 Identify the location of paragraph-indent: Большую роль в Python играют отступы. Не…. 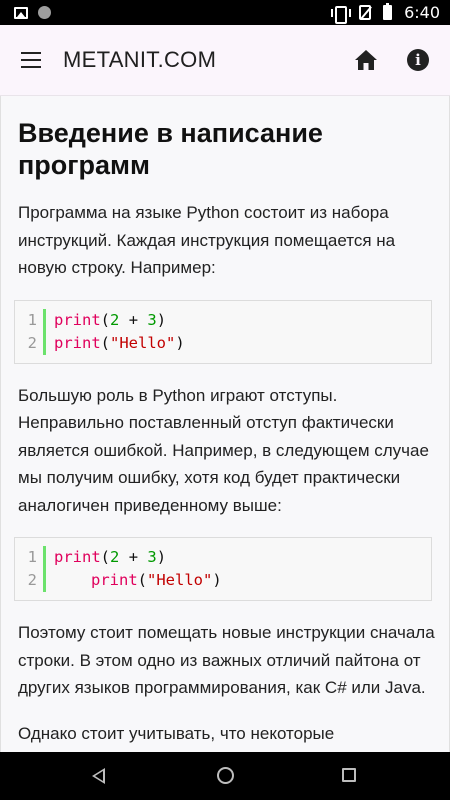
(223, 450).